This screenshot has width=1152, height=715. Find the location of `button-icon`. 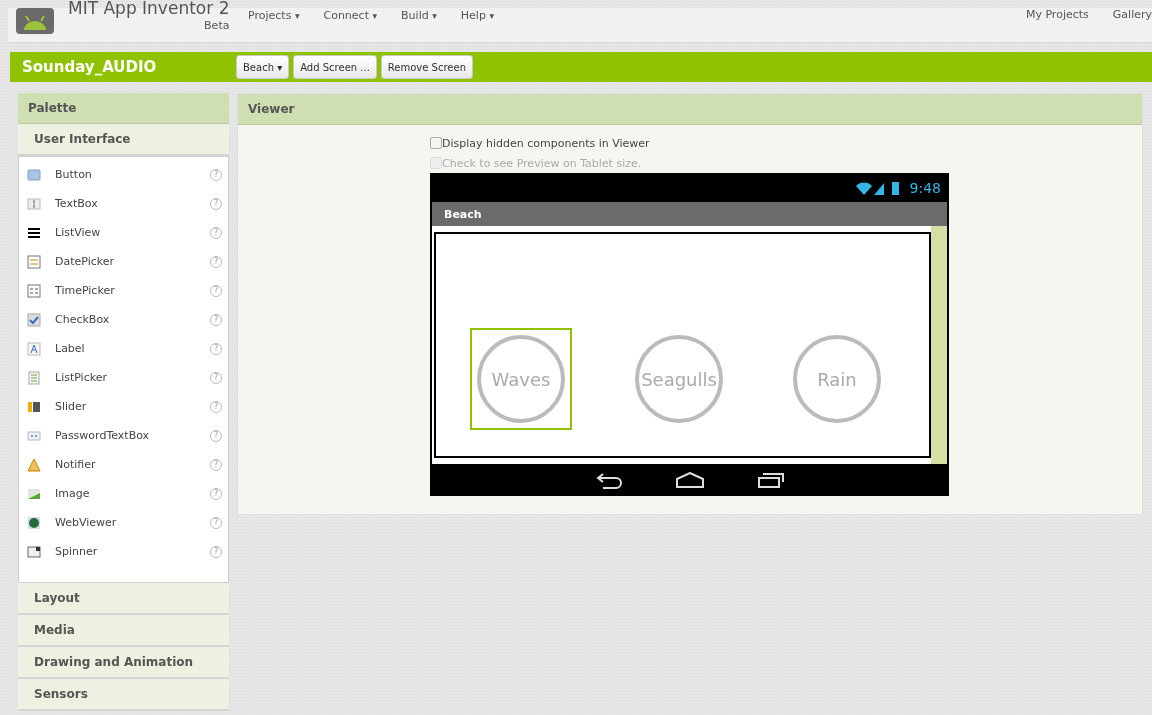

button-icon is located at coordinates (34, 174).